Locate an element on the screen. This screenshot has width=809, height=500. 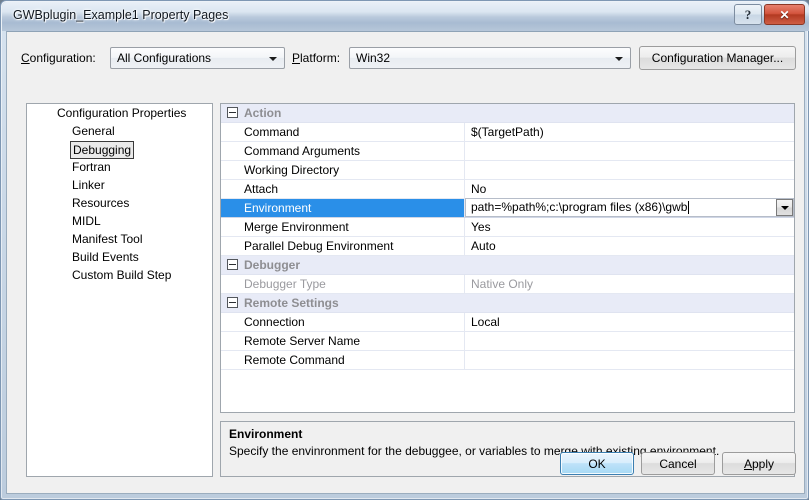
tree-row: Custom Build Step is located at coordinates (119, 275).